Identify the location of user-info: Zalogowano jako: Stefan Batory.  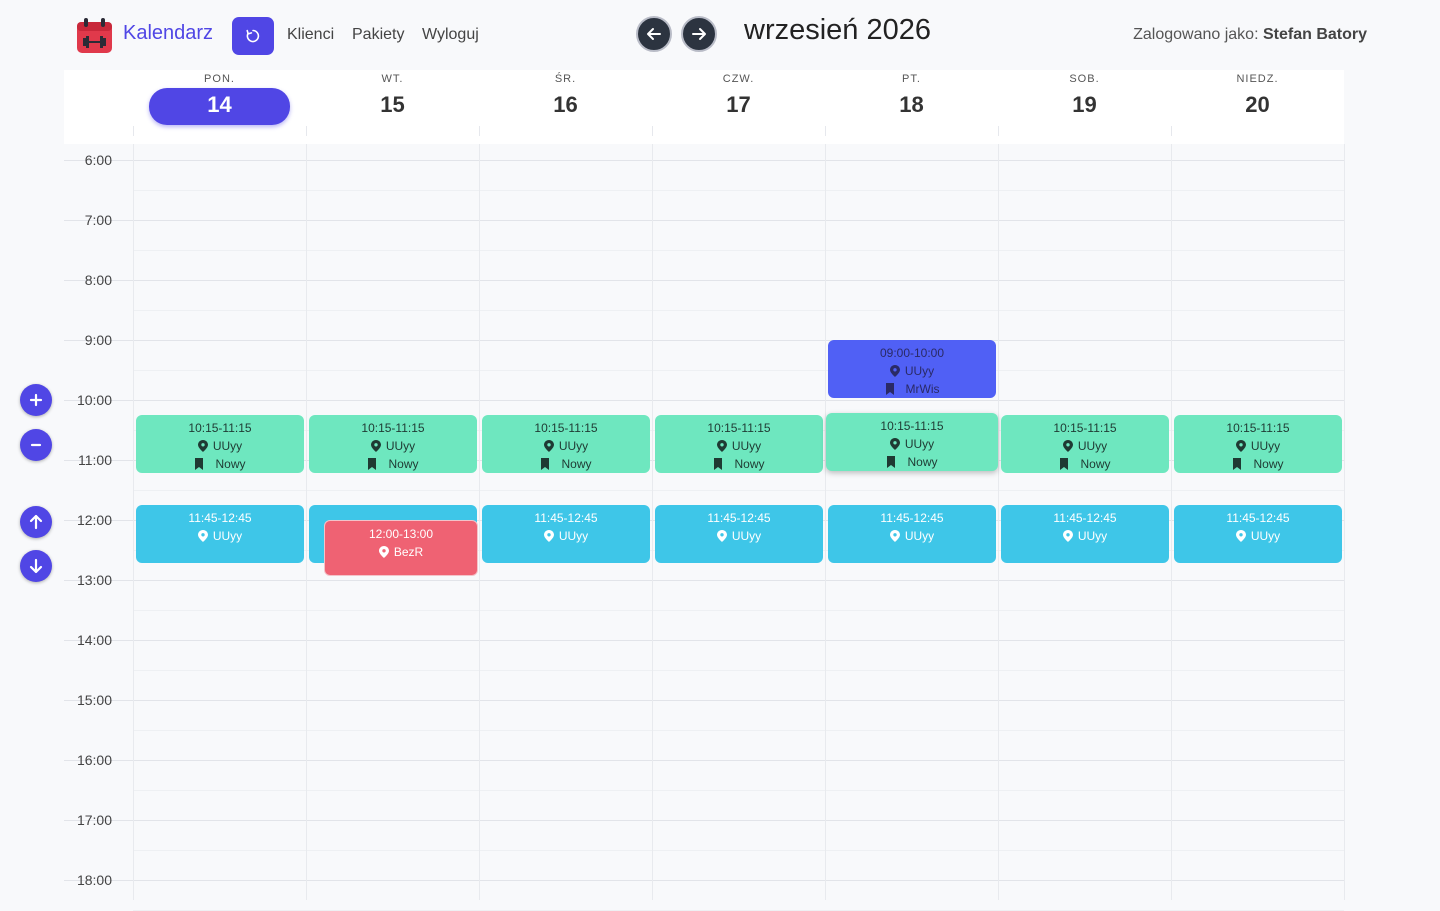
(1250, 35).